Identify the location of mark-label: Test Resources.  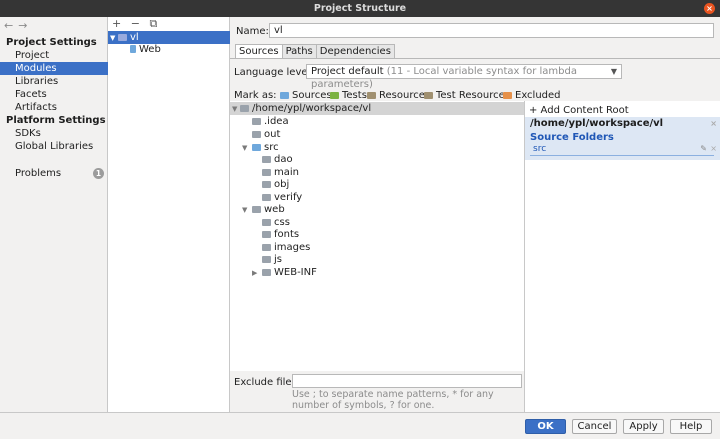
(473, 95).